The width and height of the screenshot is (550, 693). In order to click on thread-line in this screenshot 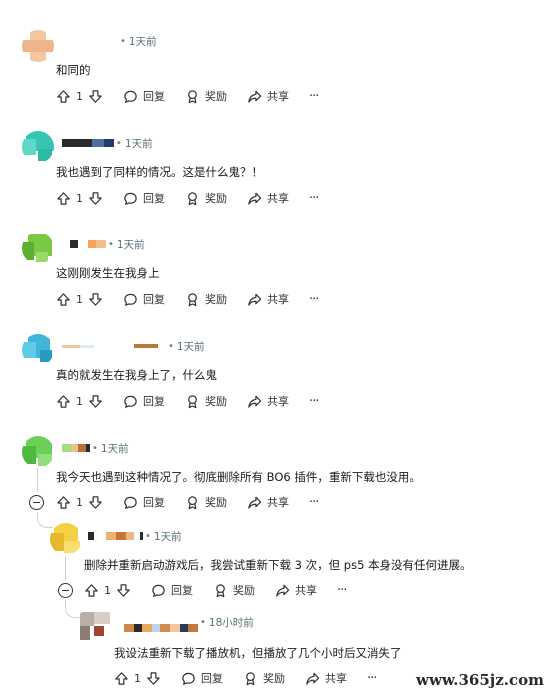, I will do `click(65, 568)`.